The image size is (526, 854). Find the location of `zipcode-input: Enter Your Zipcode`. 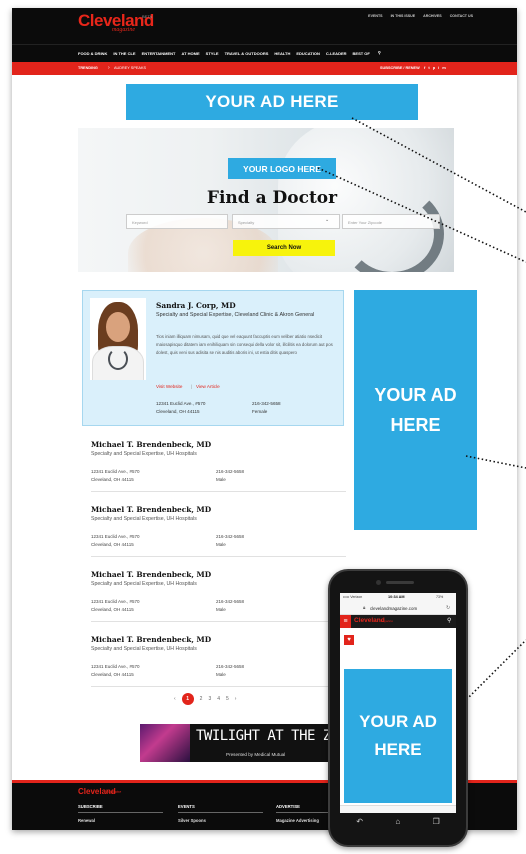

zipcode-input: Enter Your Zipcode is located at coordinates (391, 221).